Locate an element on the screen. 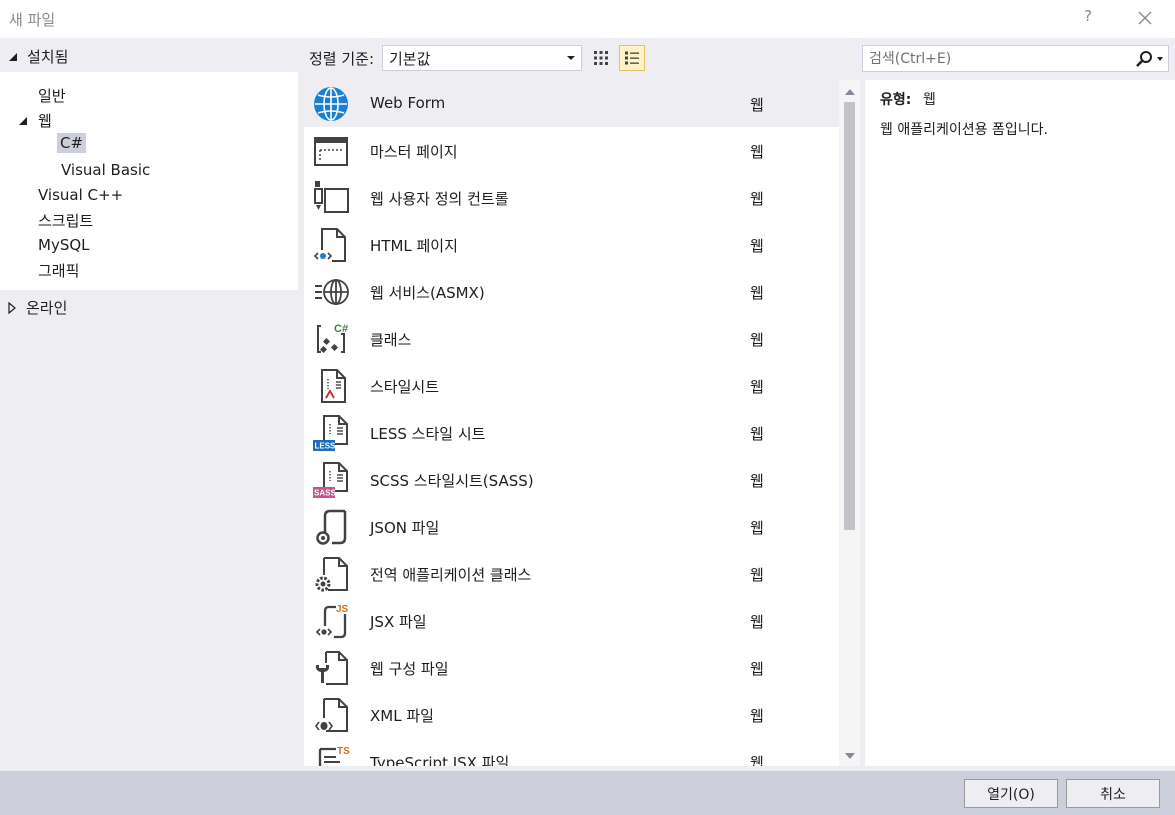 This screenshot has width=1175, height=815. class-icon: C# is located at coordinates (332, 338).